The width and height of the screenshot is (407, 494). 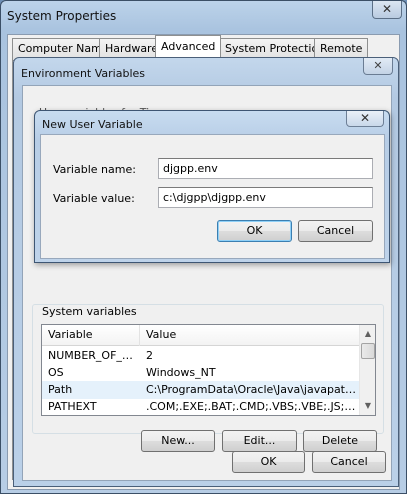 What do you see at coordinates (181, 372) in the screenshot?
I see `value-cell: Windows_NT` at bounding box center [181, 372].